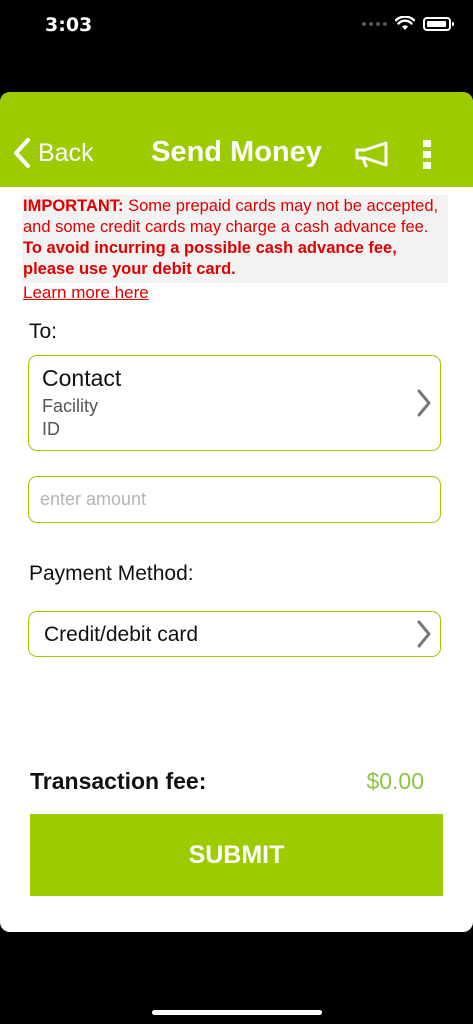 The image size is (473, 1024). What do you see at coordinates (236, 855) in the screenshot?
I see `submit-button: SUBMIT` at bounding box center [236, 855].